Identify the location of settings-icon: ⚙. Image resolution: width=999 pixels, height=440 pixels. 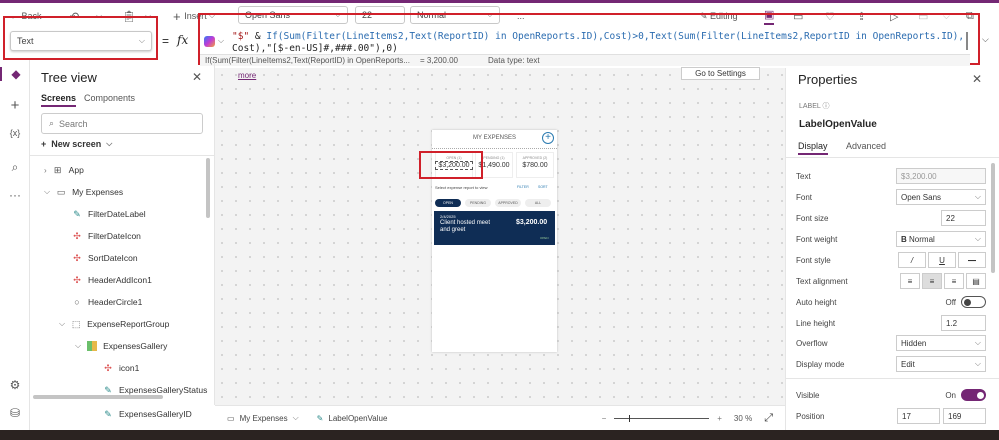
(15, 385).